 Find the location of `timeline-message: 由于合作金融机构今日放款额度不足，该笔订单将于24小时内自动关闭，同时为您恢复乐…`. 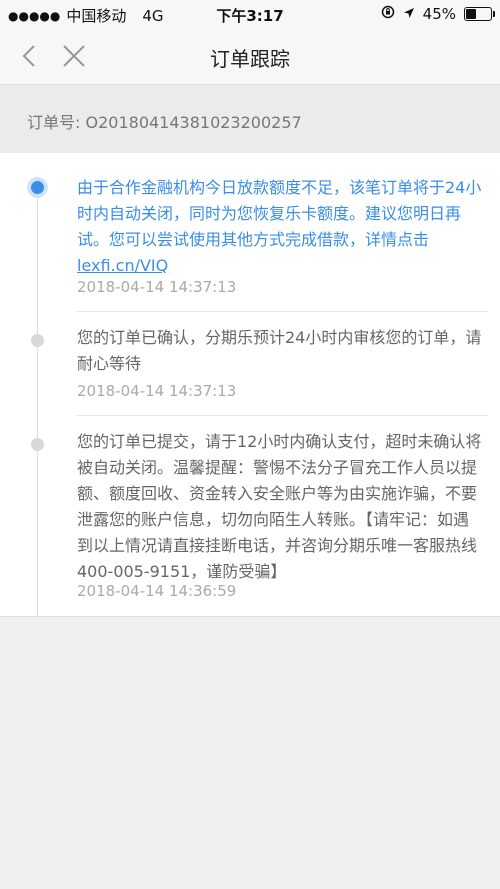

timeline-message: 由于合作金融机构今日放款额度不足，该笔订单将于24小时内自动关闭，同时为您恢复乐… is located at coordinates (279, 226).